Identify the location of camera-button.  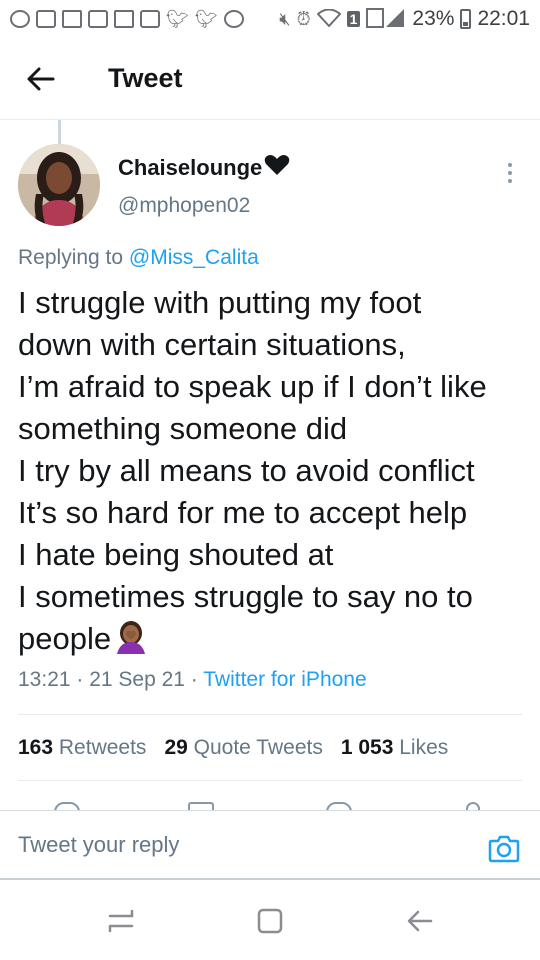
(504, 848).